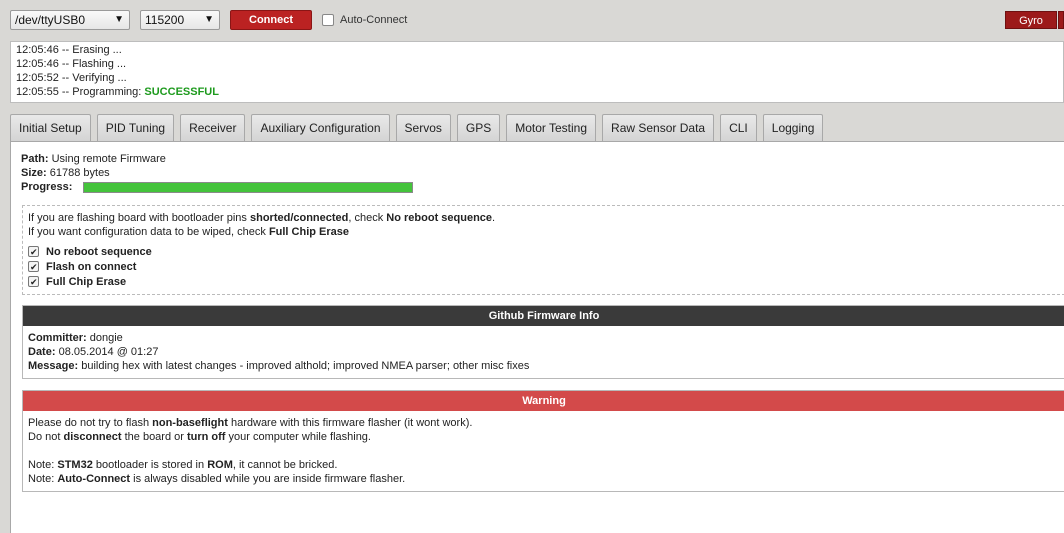 This screenshot has width=1064, height=533. What do you see at coordinates (165, 20) in the screenshot?
I see `baud-select-value: 115200` at bounding box center [165, 20].